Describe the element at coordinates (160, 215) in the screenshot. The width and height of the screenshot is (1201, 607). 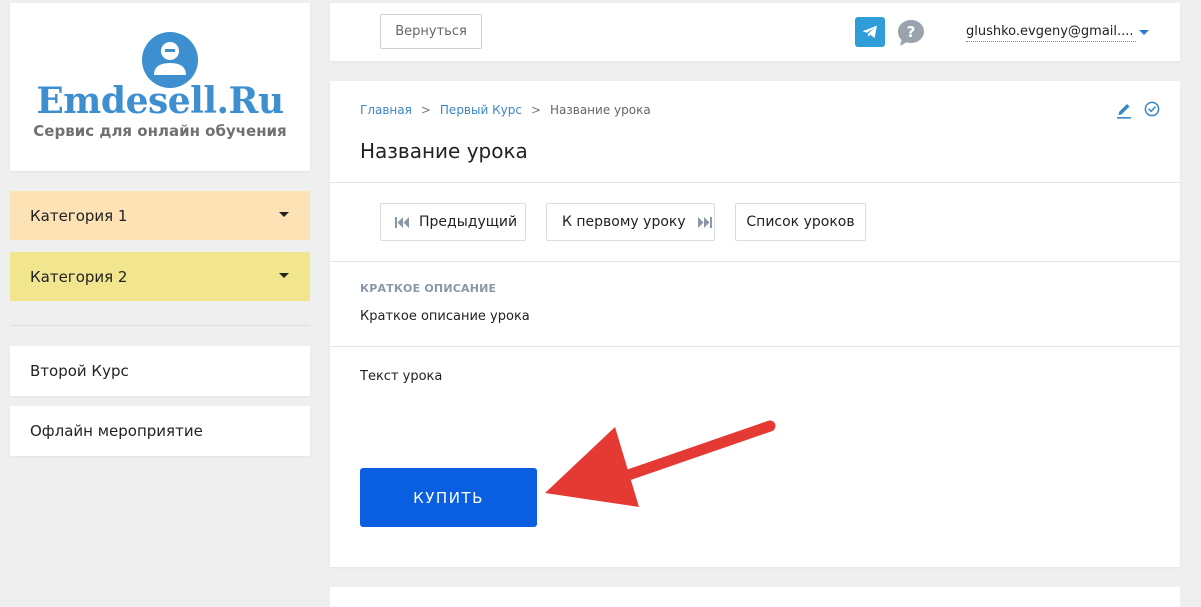
I see `sidebar-category-1: Категория 1` at that location.